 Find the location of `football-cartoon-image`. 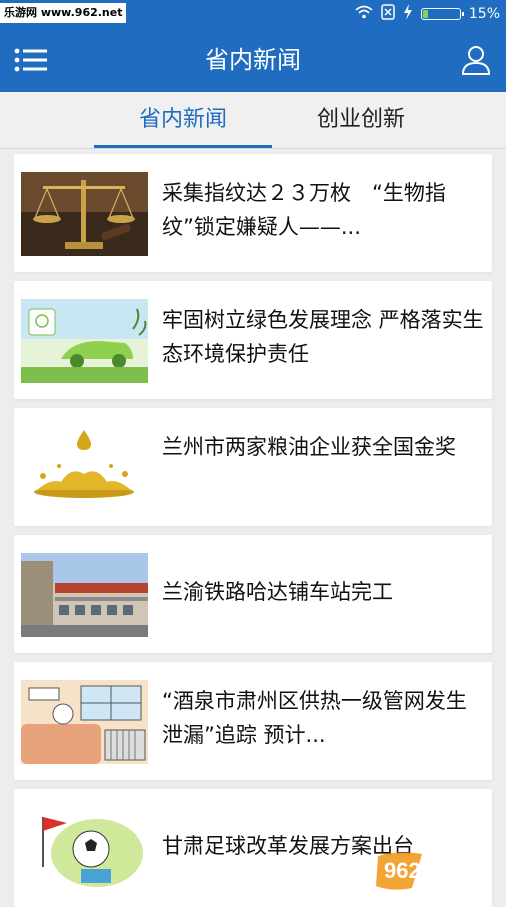

football-cartoon-image is located at coordinates (84, 849).